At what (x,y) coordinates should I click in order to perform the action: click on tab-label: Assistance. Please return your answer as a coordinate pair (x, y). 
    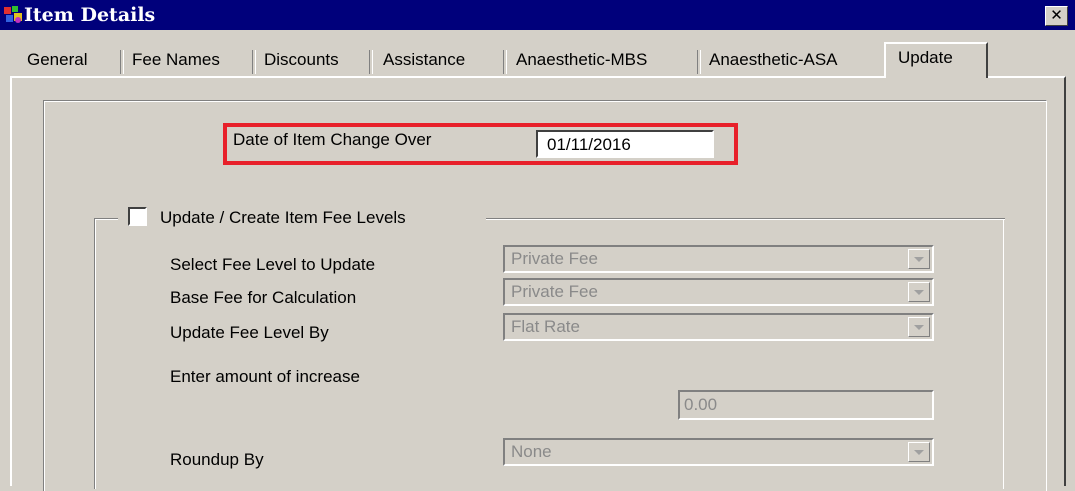
    Looking at the image, I should click on (424, 59).